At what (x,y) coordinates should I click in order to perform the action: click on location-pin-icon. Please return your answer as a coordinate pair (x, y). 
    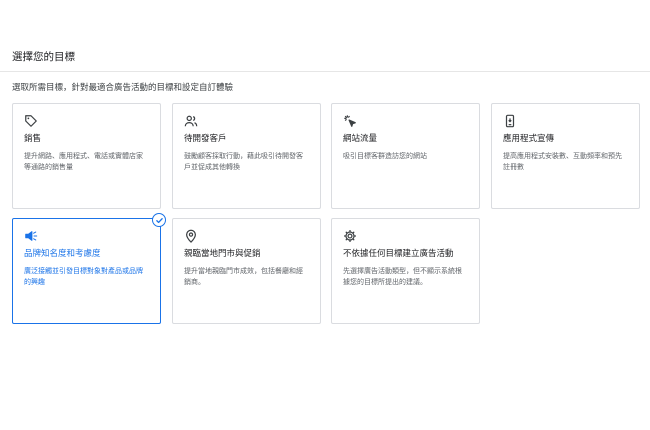
    Looking at the image, I should click on (191, 236).